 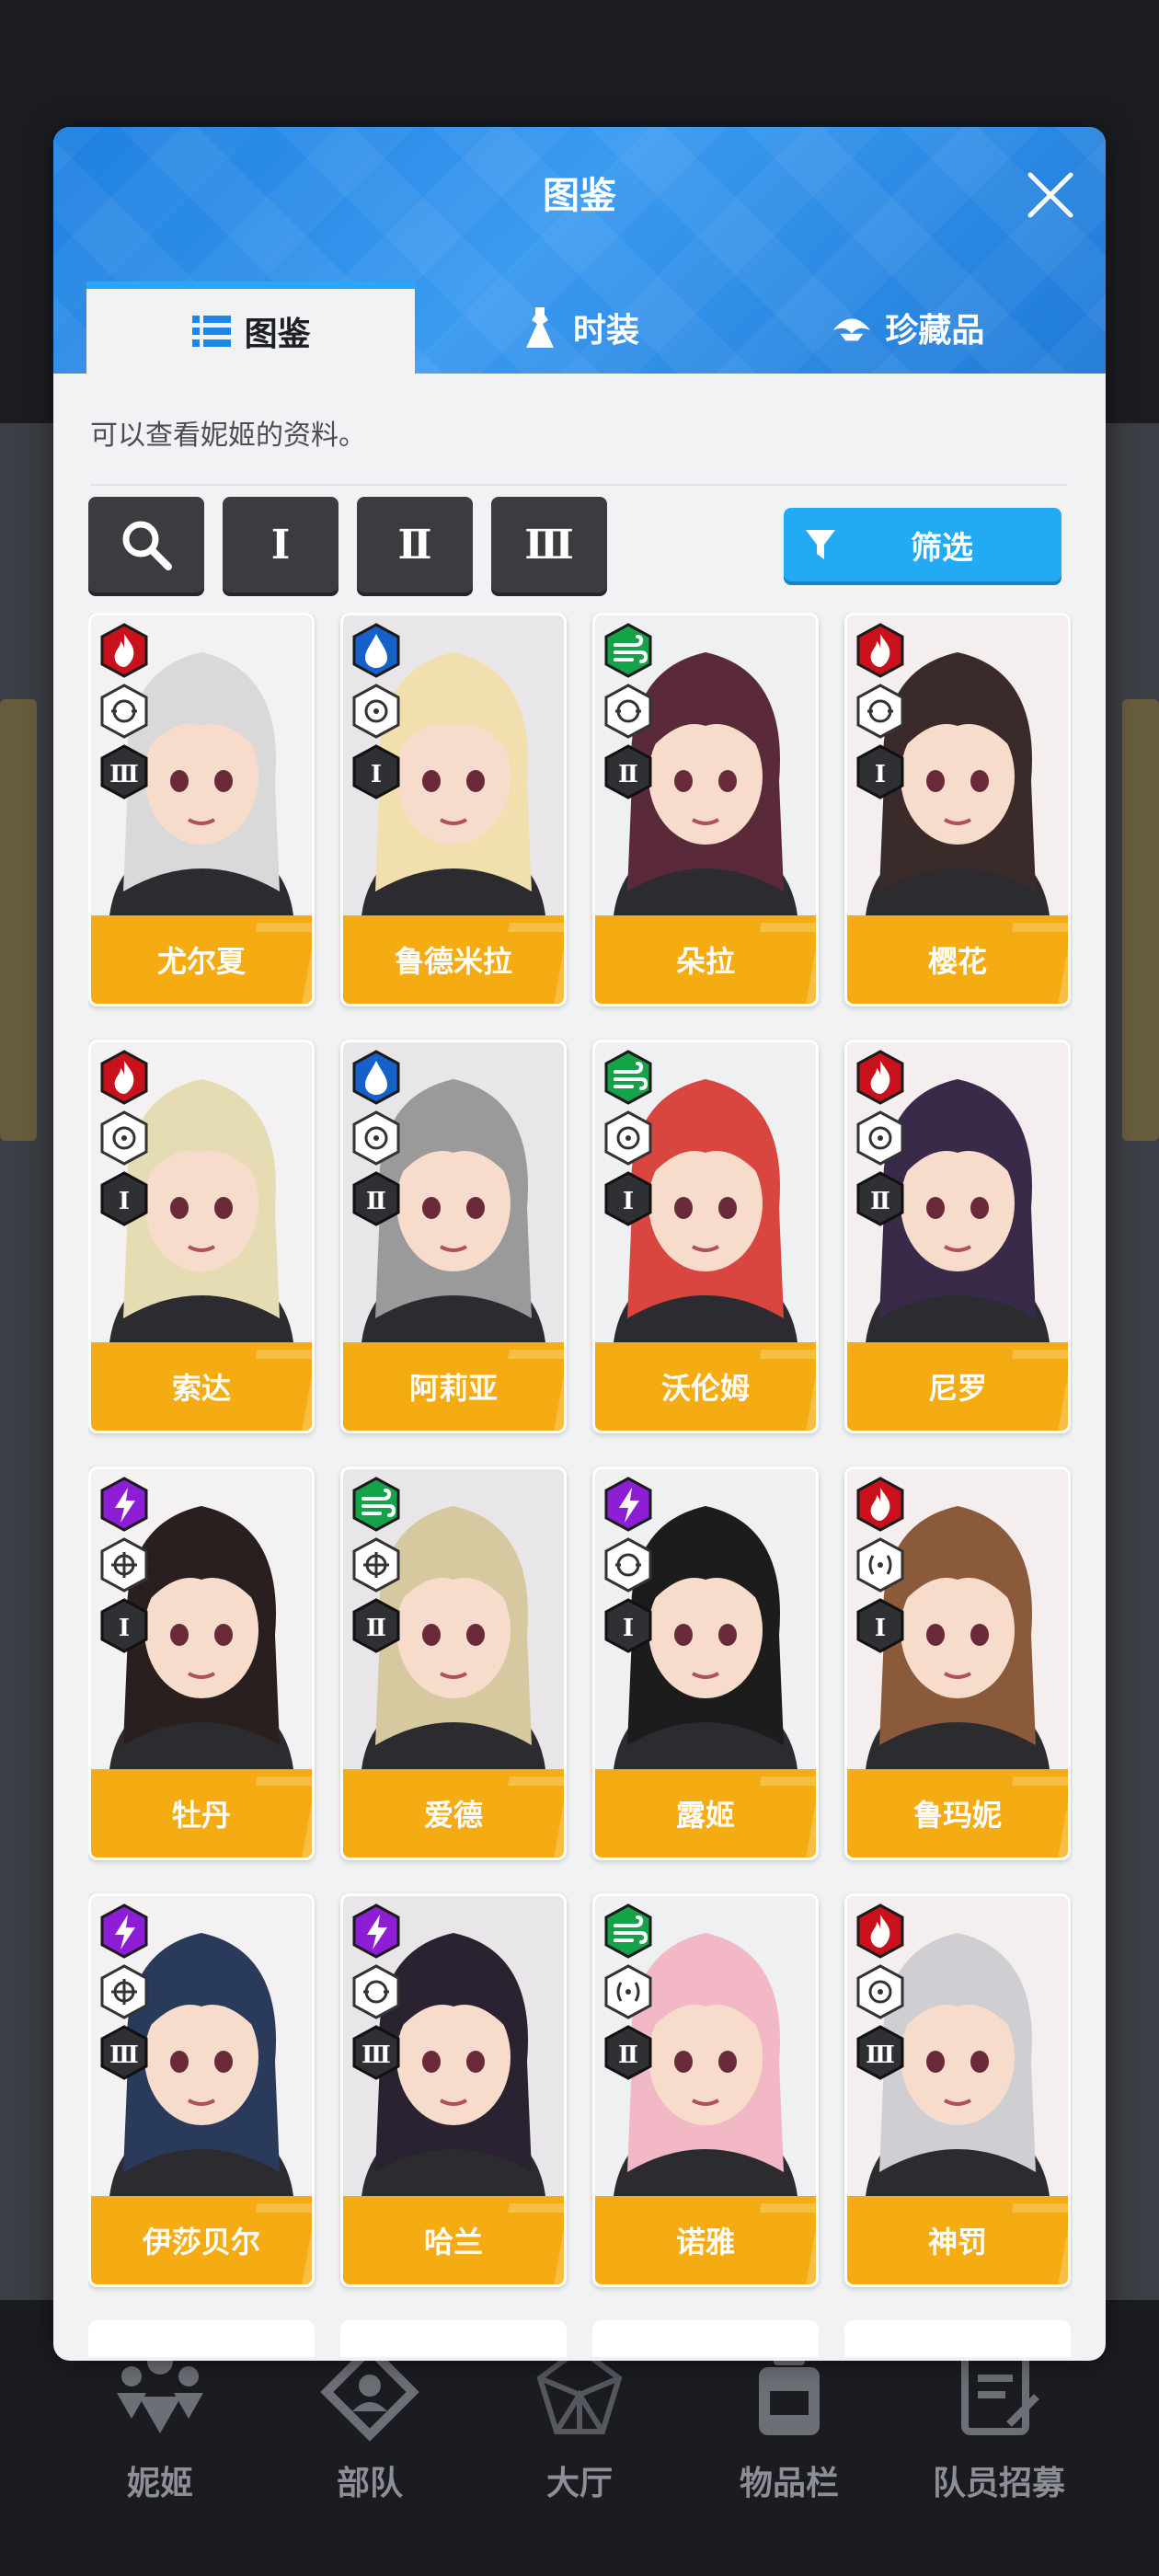 What do you see at coordinates (957, 2090) in the screenshot?
I see `character-card: Ⅲ 神罚` at bounding box center [957, 2090].